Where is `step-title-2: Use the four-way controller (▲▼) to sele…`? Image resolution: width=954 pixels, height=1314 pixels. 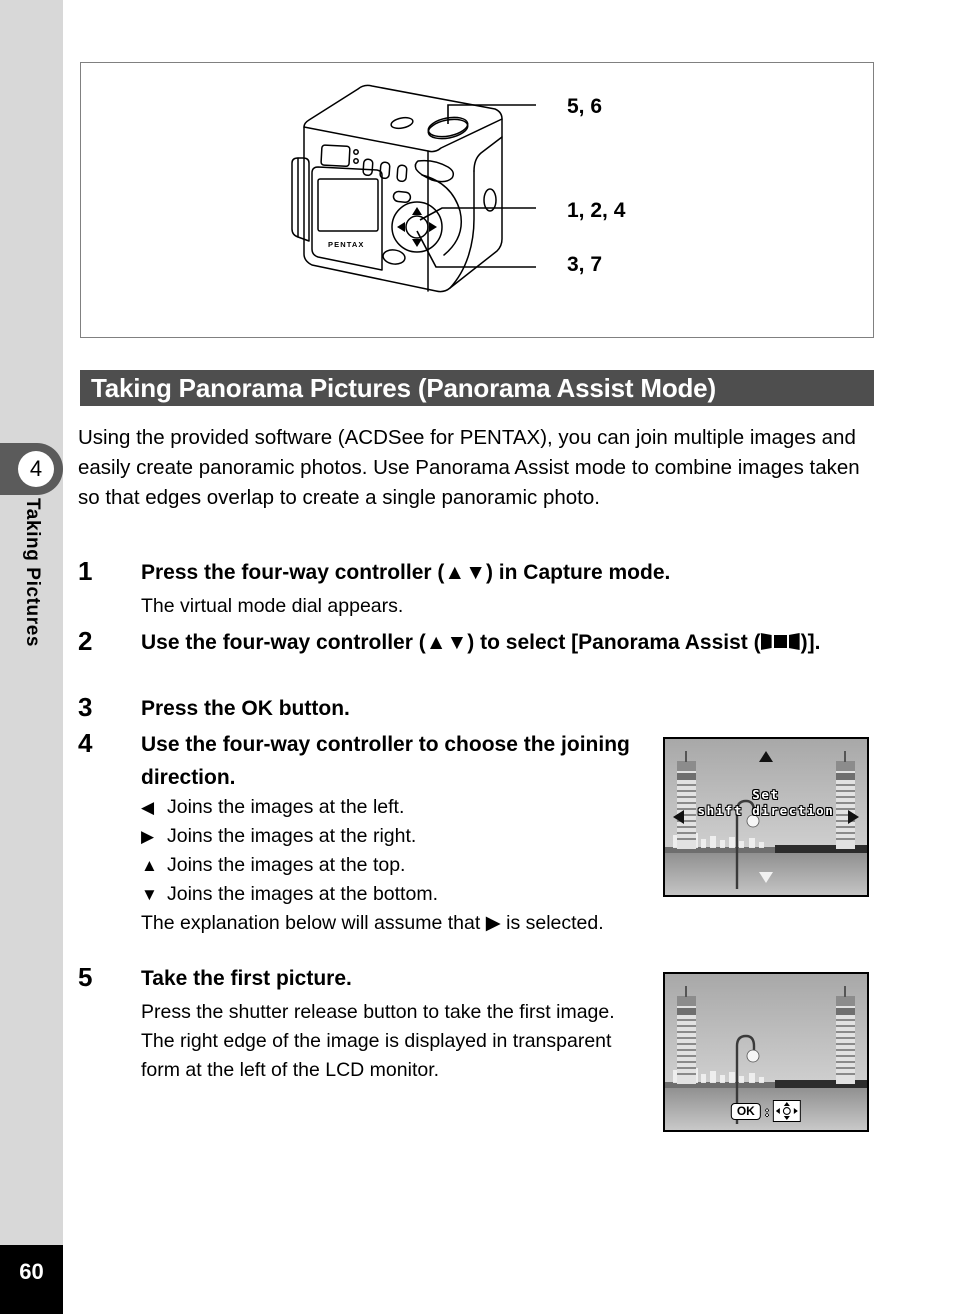
step-title-2: Use the four-way controller (▲▼) to sele… is located at coordinates (511, 642).